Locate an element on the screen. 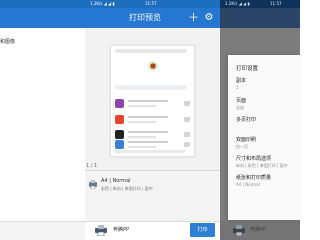 Image resolution: width=320 pixels, height=240 pixels. print-button: 打印 is located at coordinates (202, 230).